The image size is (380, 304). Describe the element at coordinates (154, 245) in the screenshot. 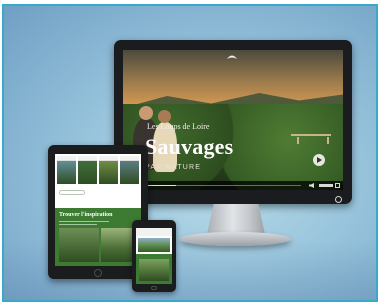

I see `phone-hero-image` at that location.